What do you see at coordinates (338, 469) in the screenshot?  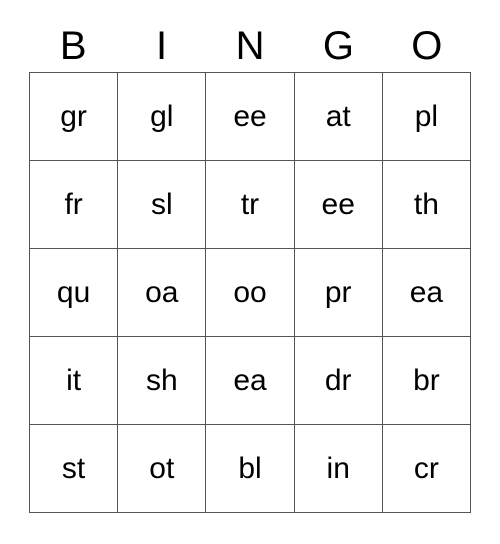 I see `bingo-cell-g5: in` at bounding box center [338, 469].